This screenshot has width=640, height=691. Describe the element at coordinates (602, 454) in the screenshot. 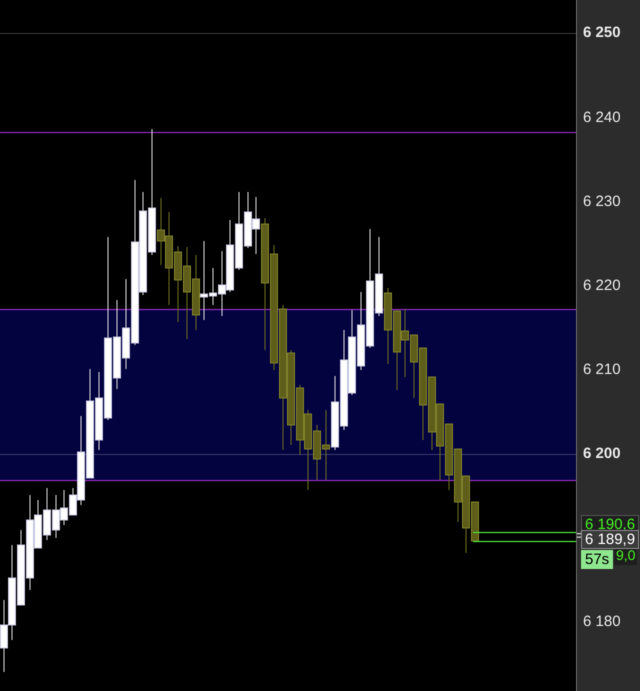

I see `price-axis-label: 6 200` at that location.